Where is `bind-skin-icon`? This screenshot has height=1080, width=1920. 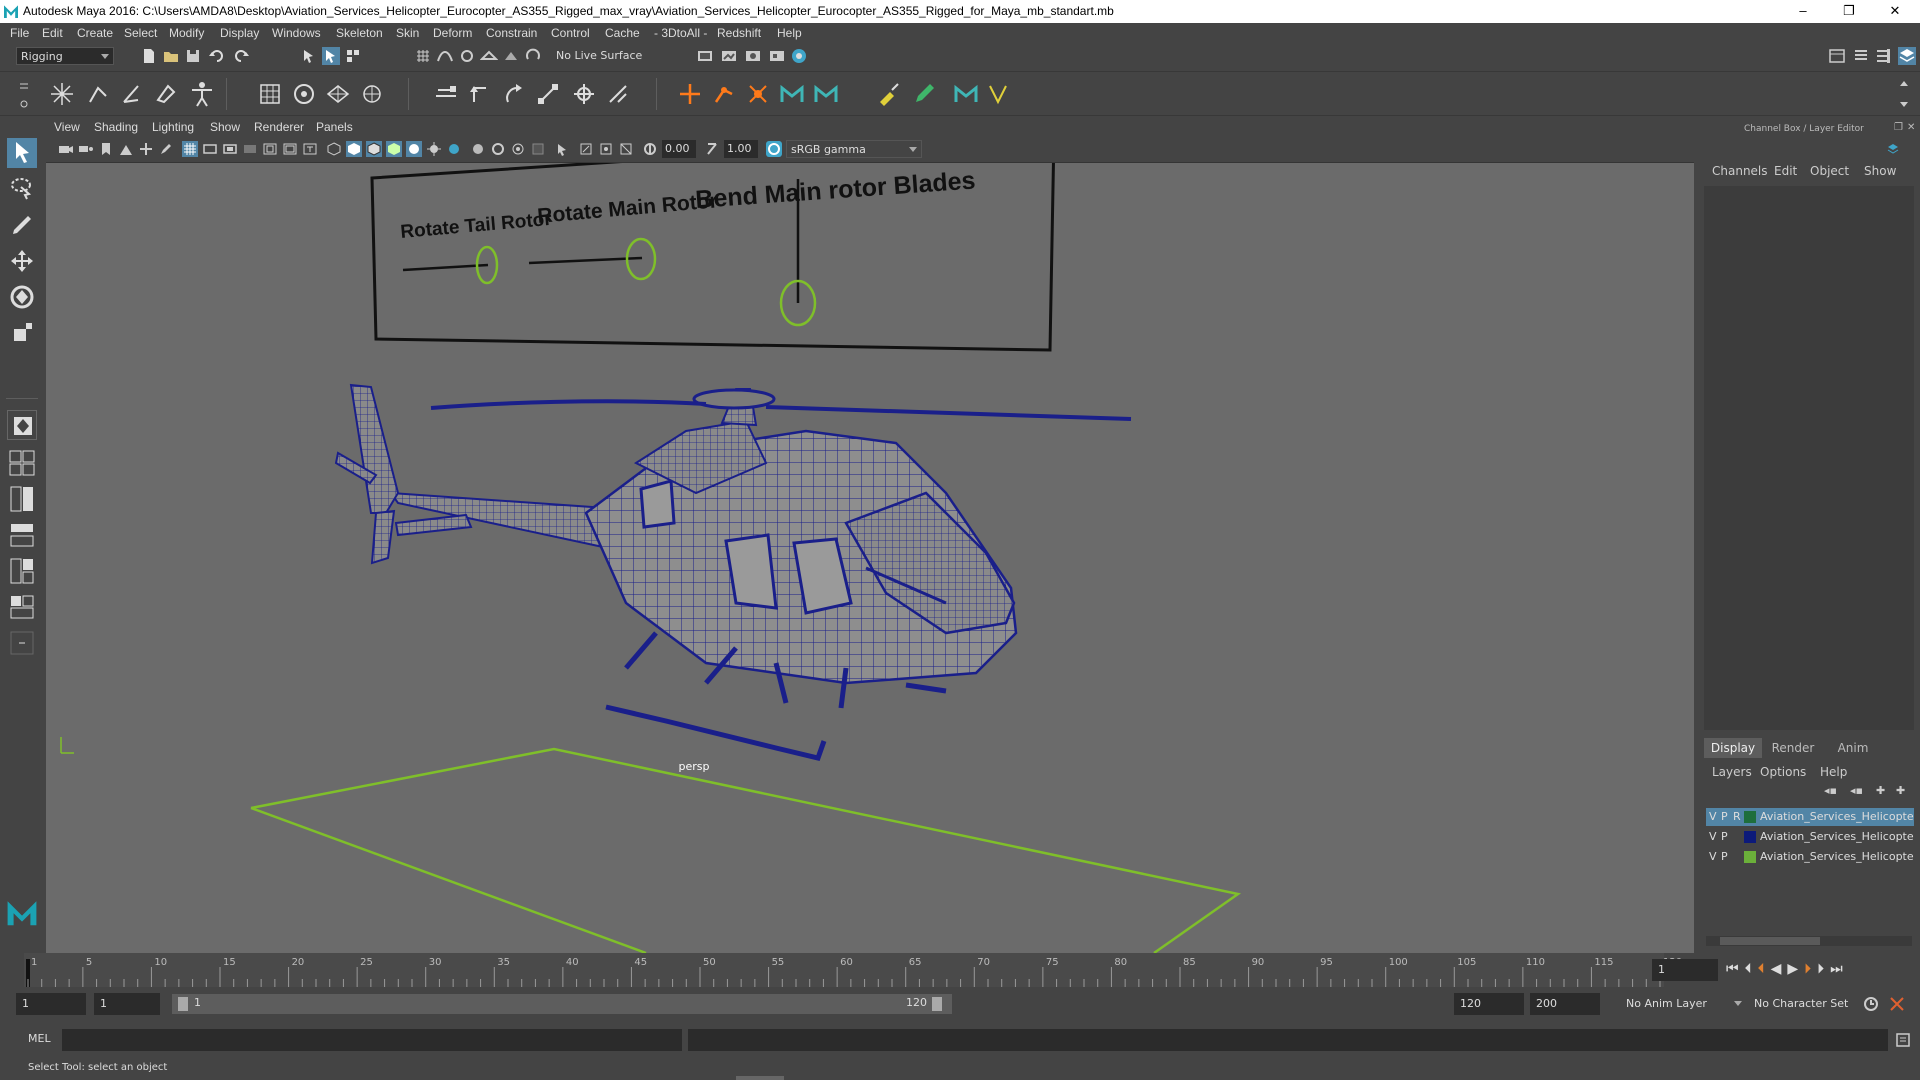 bind-skin-icon is located at coordinates (166, 94).